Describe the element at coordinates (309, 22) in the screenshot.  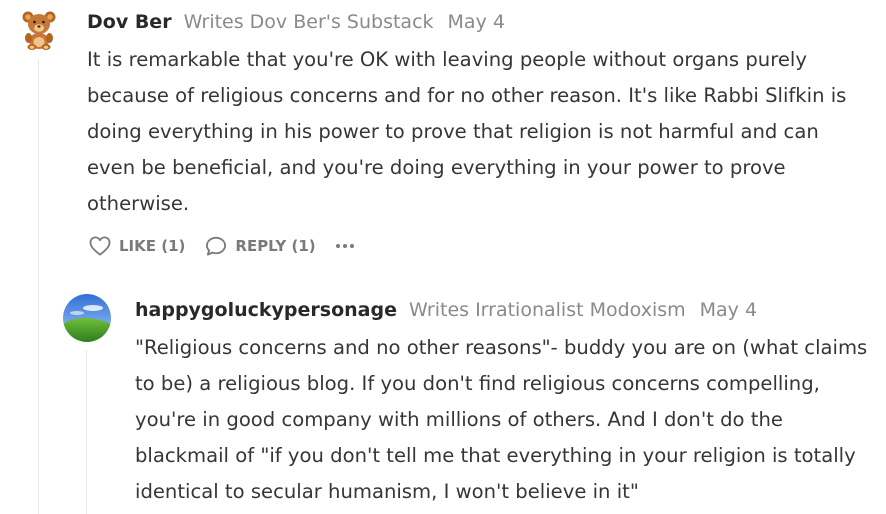
I see `author-publication: Writes Dov Ber's Substack` at that location.